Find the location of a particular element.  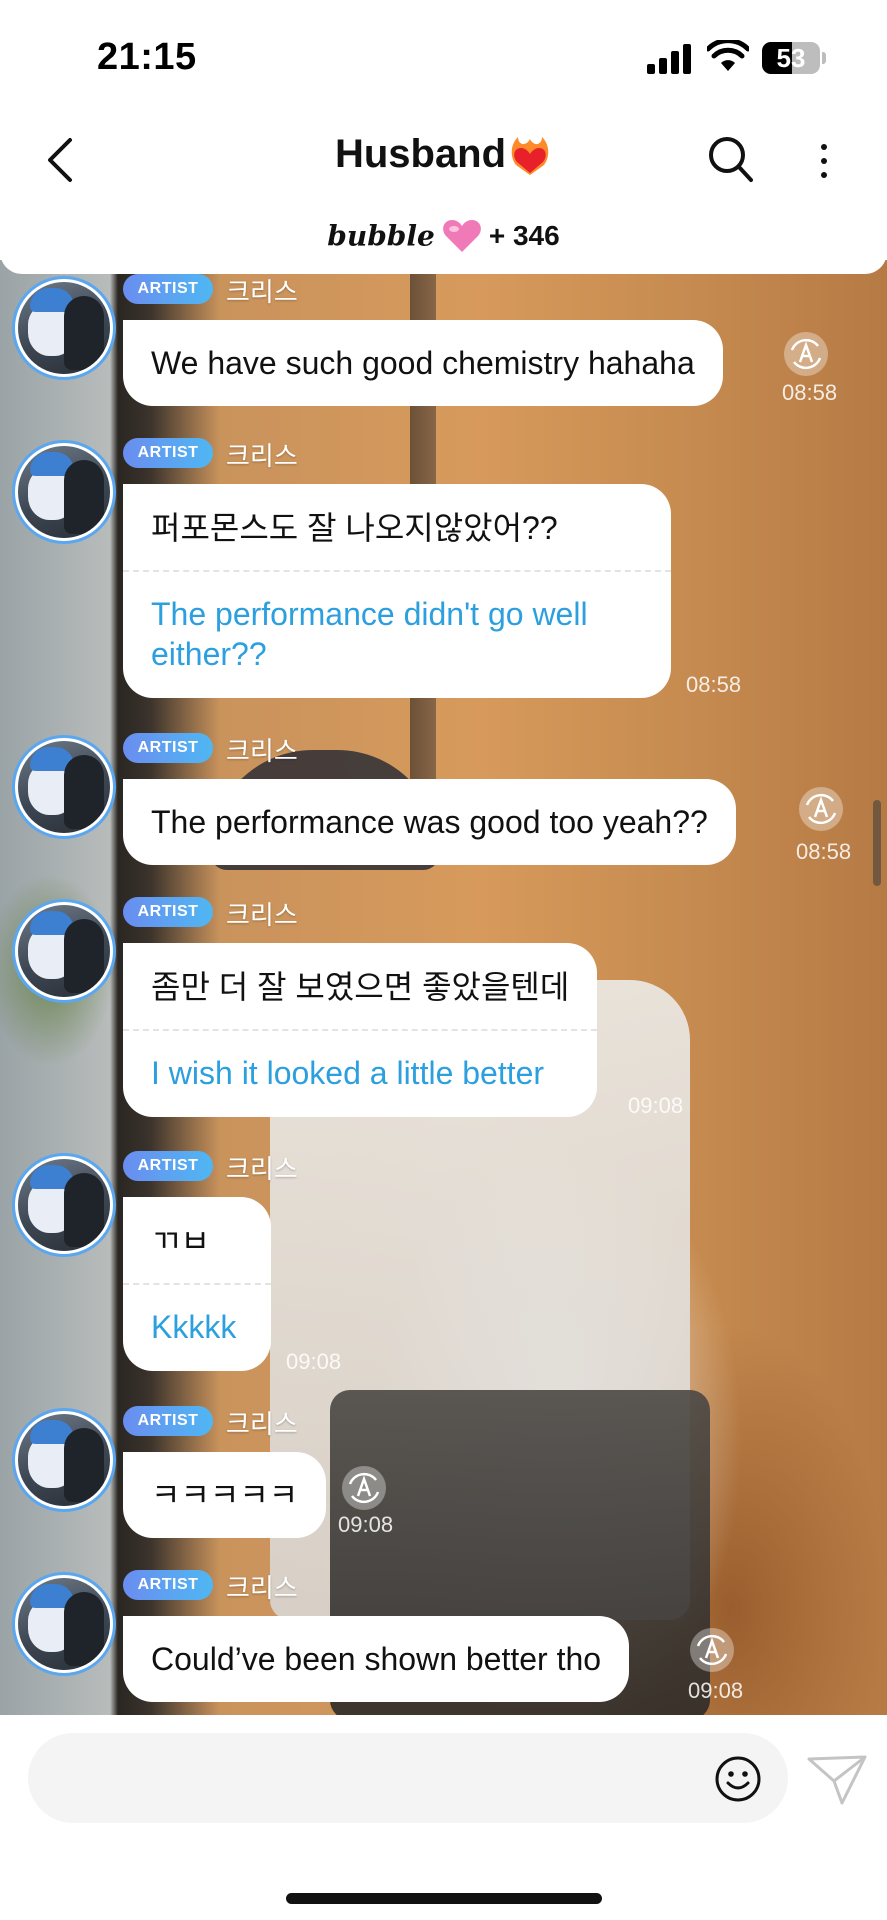

wifi-icon is located at coordinates (728, 55).